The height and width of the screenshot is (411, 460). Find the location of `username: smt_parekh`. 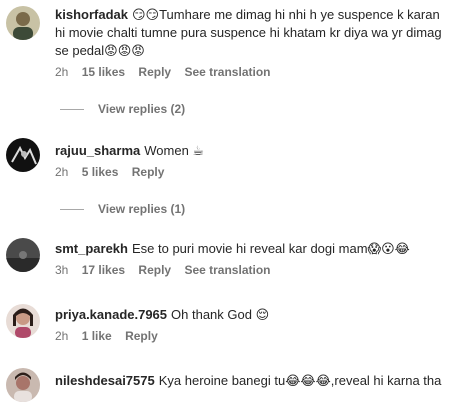

username: smt_parekh is located at coordinates (91, 248).